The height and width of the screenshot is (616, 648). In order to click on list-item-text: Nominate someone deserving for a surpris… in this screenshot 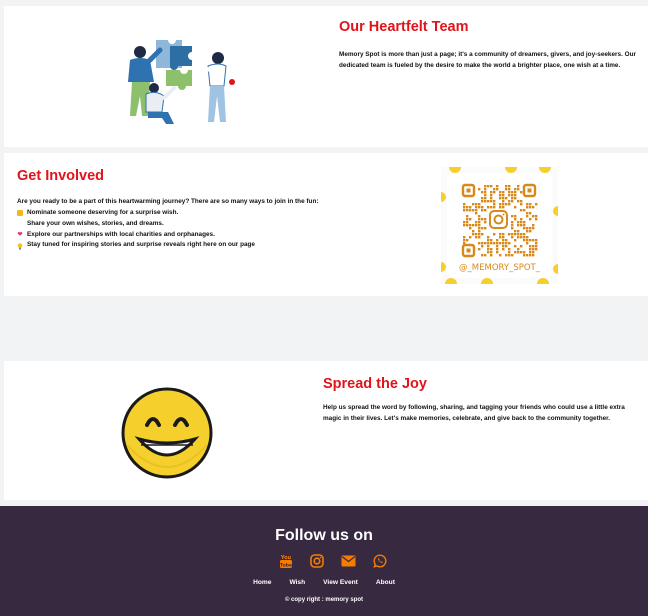, I will do `click(103, 212)`.